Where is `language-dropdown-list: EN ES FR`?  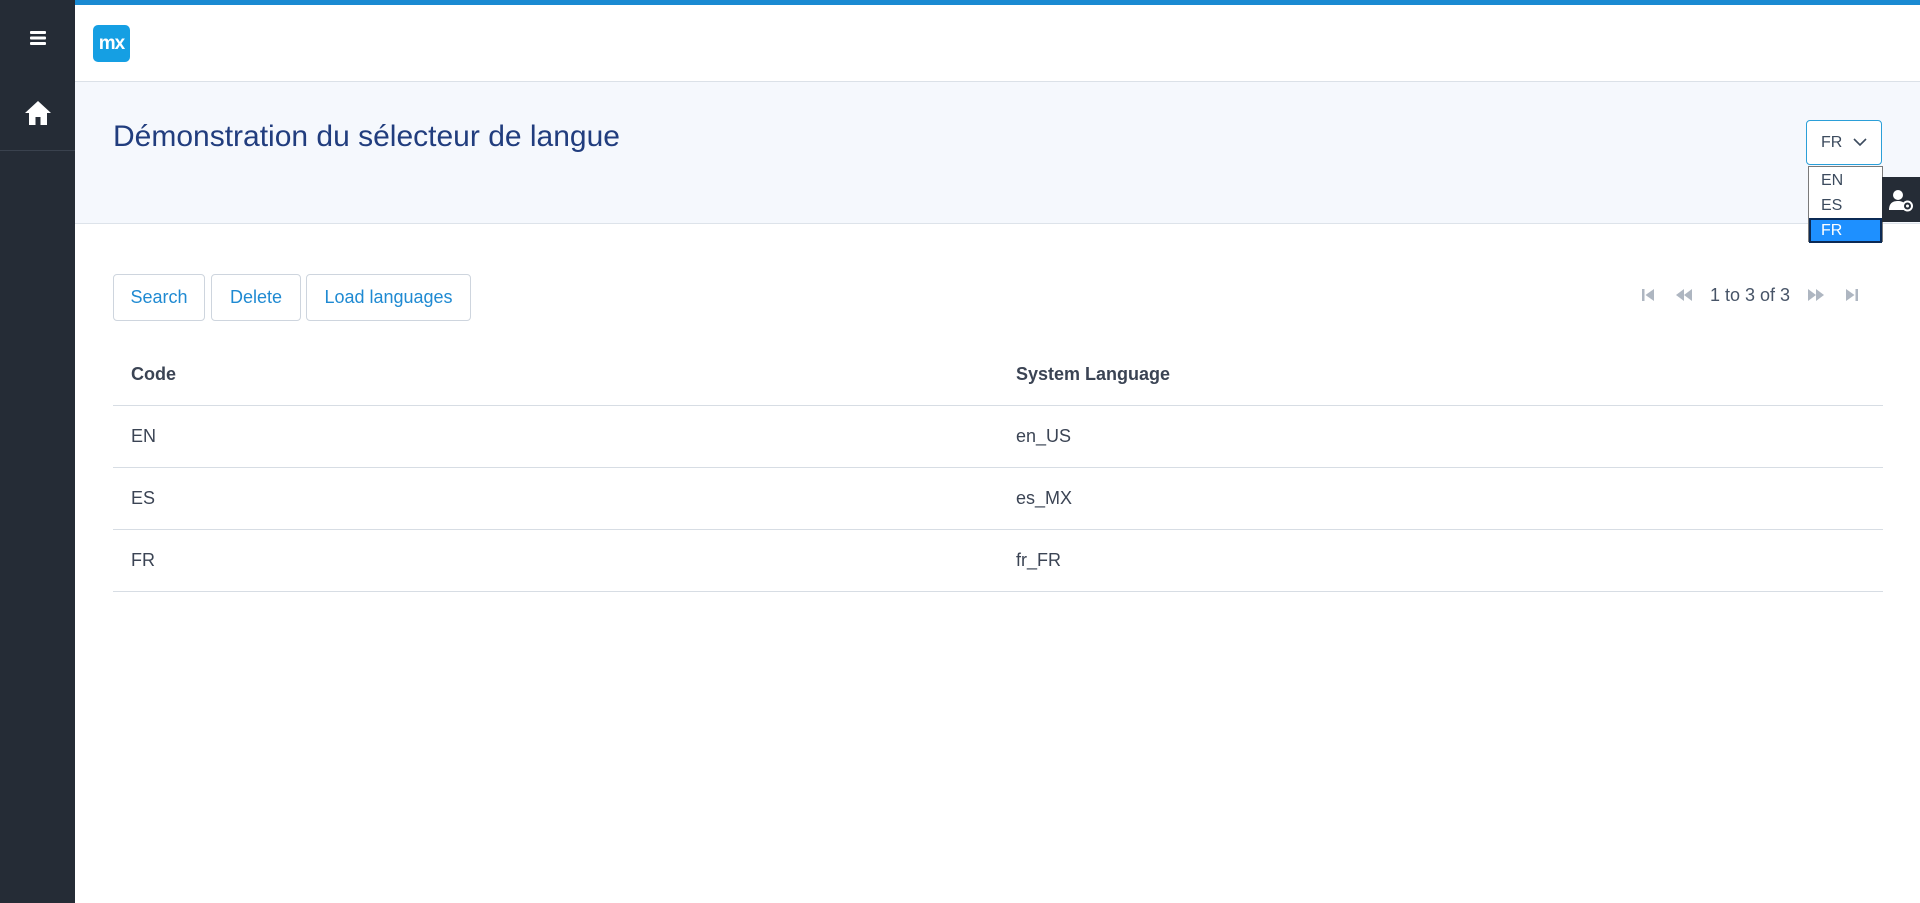 language-dropdown-list: EN ES FR is located at coordinates (1845, 204).